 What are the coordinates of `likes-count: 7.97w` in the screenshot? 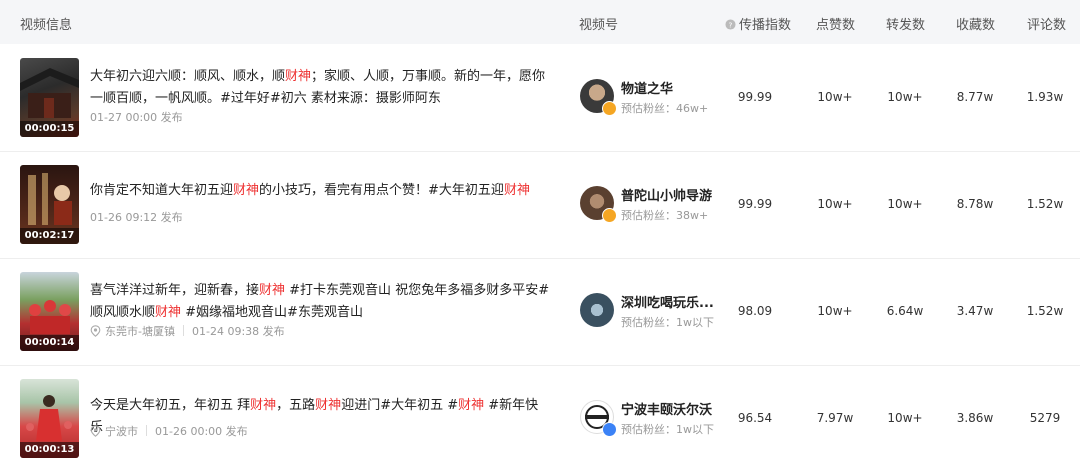 It's located at (835, 418).